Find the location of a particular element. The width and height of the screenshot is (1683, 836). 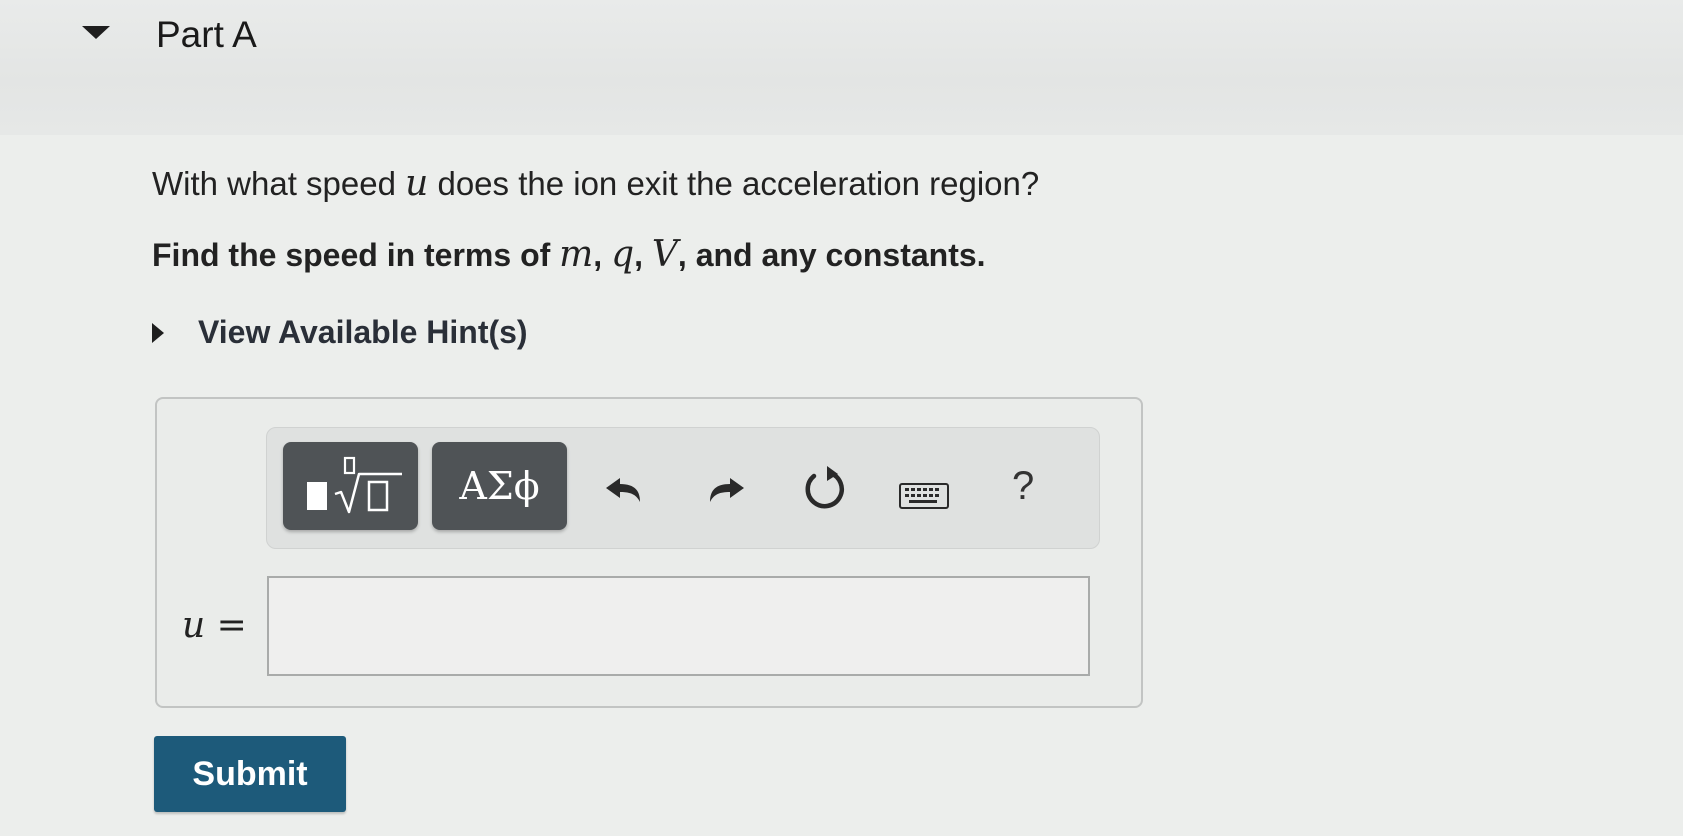

submit-button: Submit is located at coordinates (250, 774).